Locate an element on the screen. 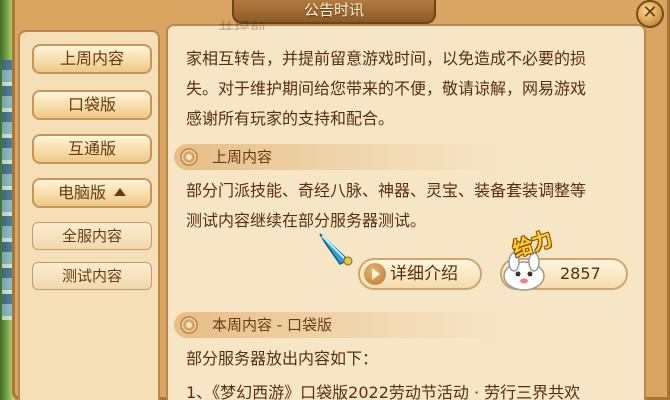  sidebar-item-label: 全服内容 is located at coordinates (91, 236).